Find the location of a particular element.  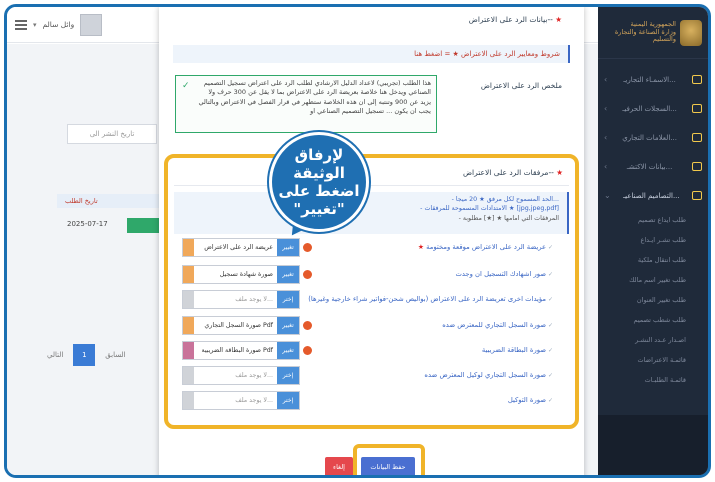

attachment-label-text: عريضة الرد على الاعتراض موقعة ومختومة is located at coordinates (486, 247).